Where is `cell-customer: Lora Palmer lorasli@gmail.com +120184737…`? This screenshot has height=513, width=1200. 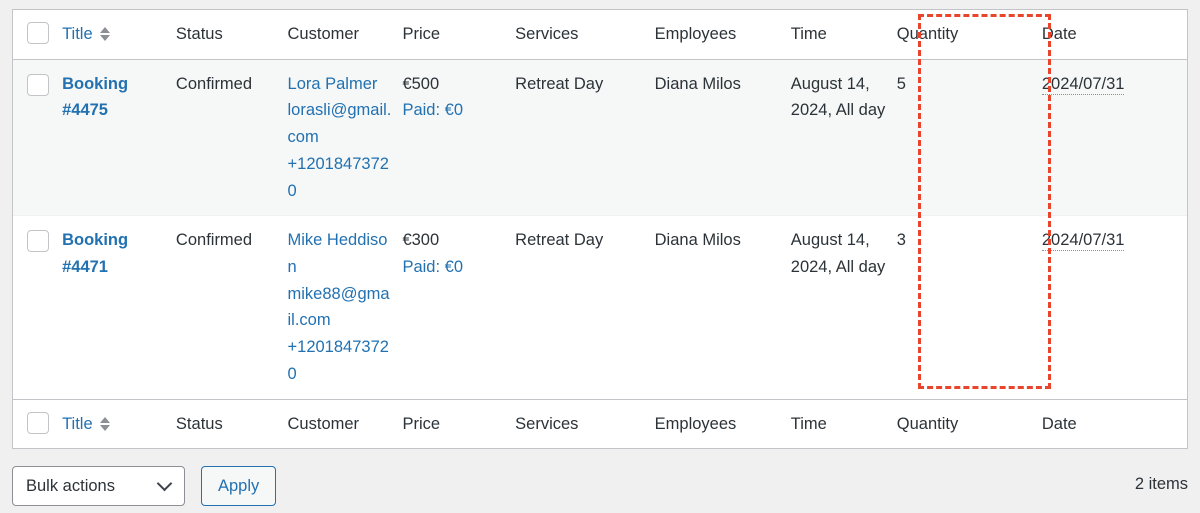 cell-customer: Lora Palmer lorasli@gmail.com +120184737… is located at coordinates (345, 138).